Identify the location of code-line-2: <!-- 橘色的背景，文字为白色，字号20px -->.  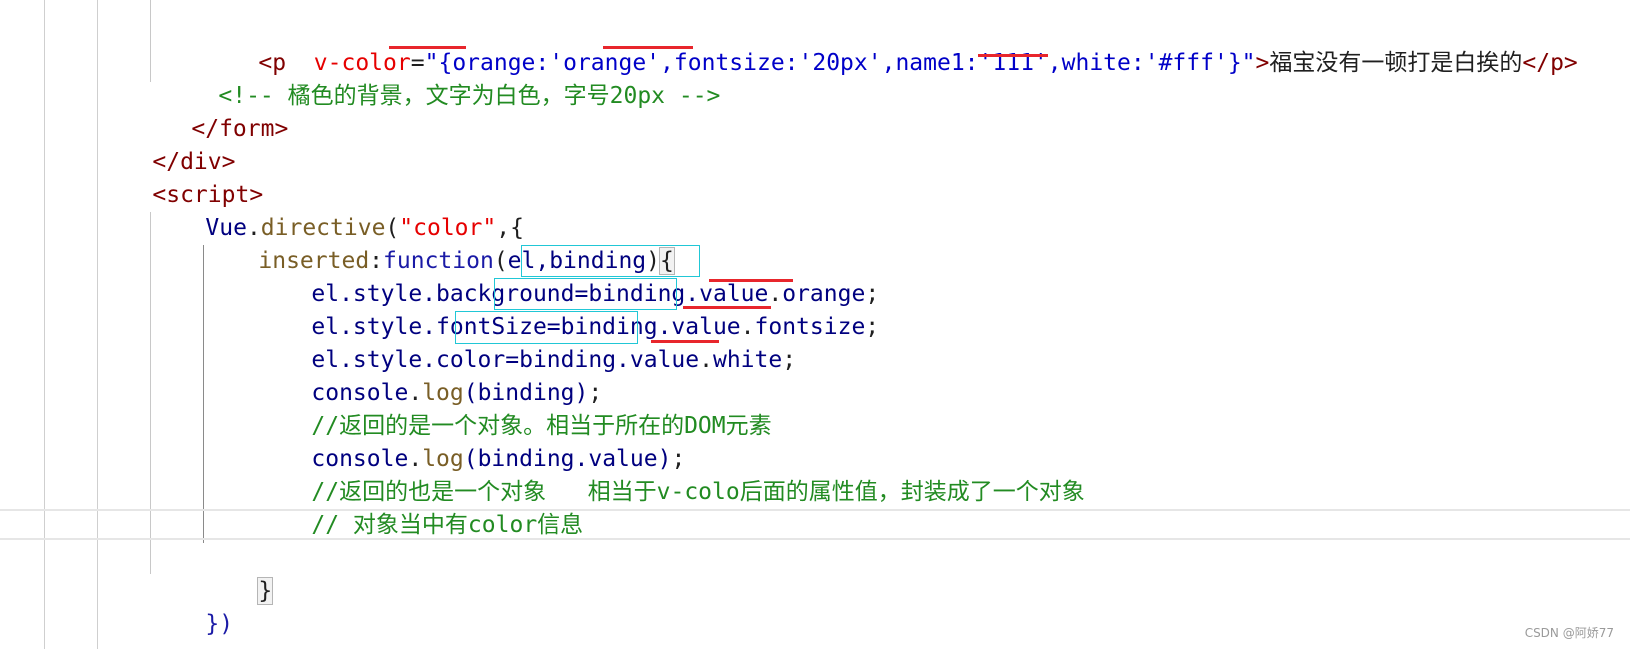
(441, 78).